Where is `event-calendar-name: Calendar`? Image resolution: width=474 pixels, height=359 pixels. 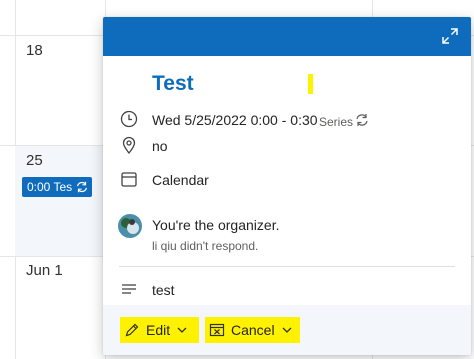 event-calendar-name: Calendar is located at coordinates (180, 180).